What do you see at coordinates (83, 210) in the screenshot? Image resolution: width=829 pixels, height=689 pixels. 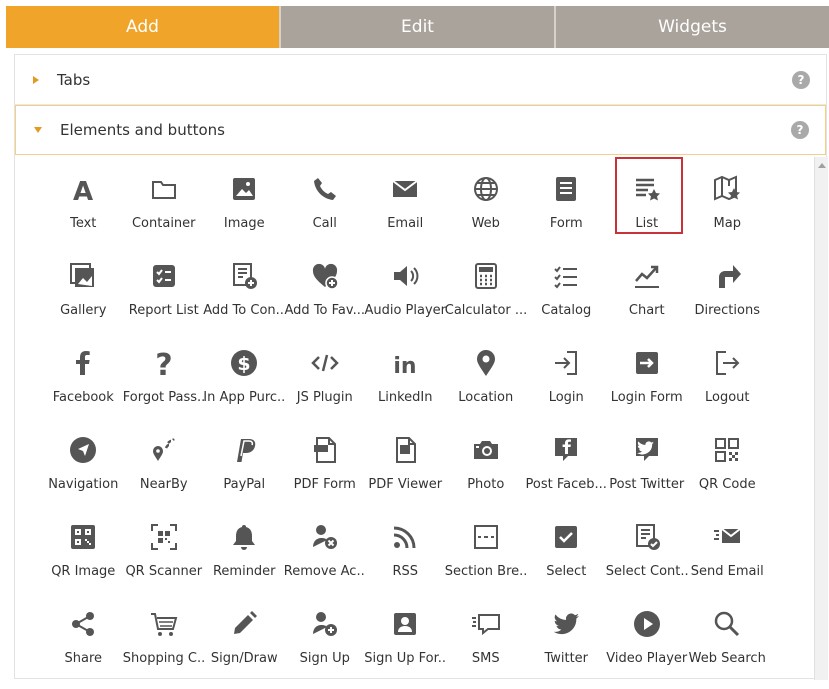 I see `element-item-text: A Text` at bounding box center [83, 210].